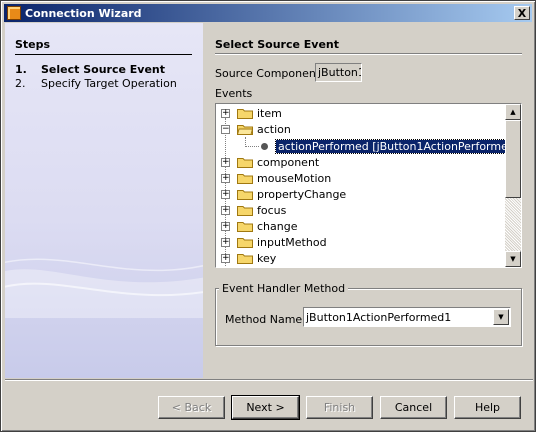 The image size is (536, 432). What do you see at coordinates (225, 129) in the screenshot?
I see `collapse-icon: −` at bounding box center [225, 129].